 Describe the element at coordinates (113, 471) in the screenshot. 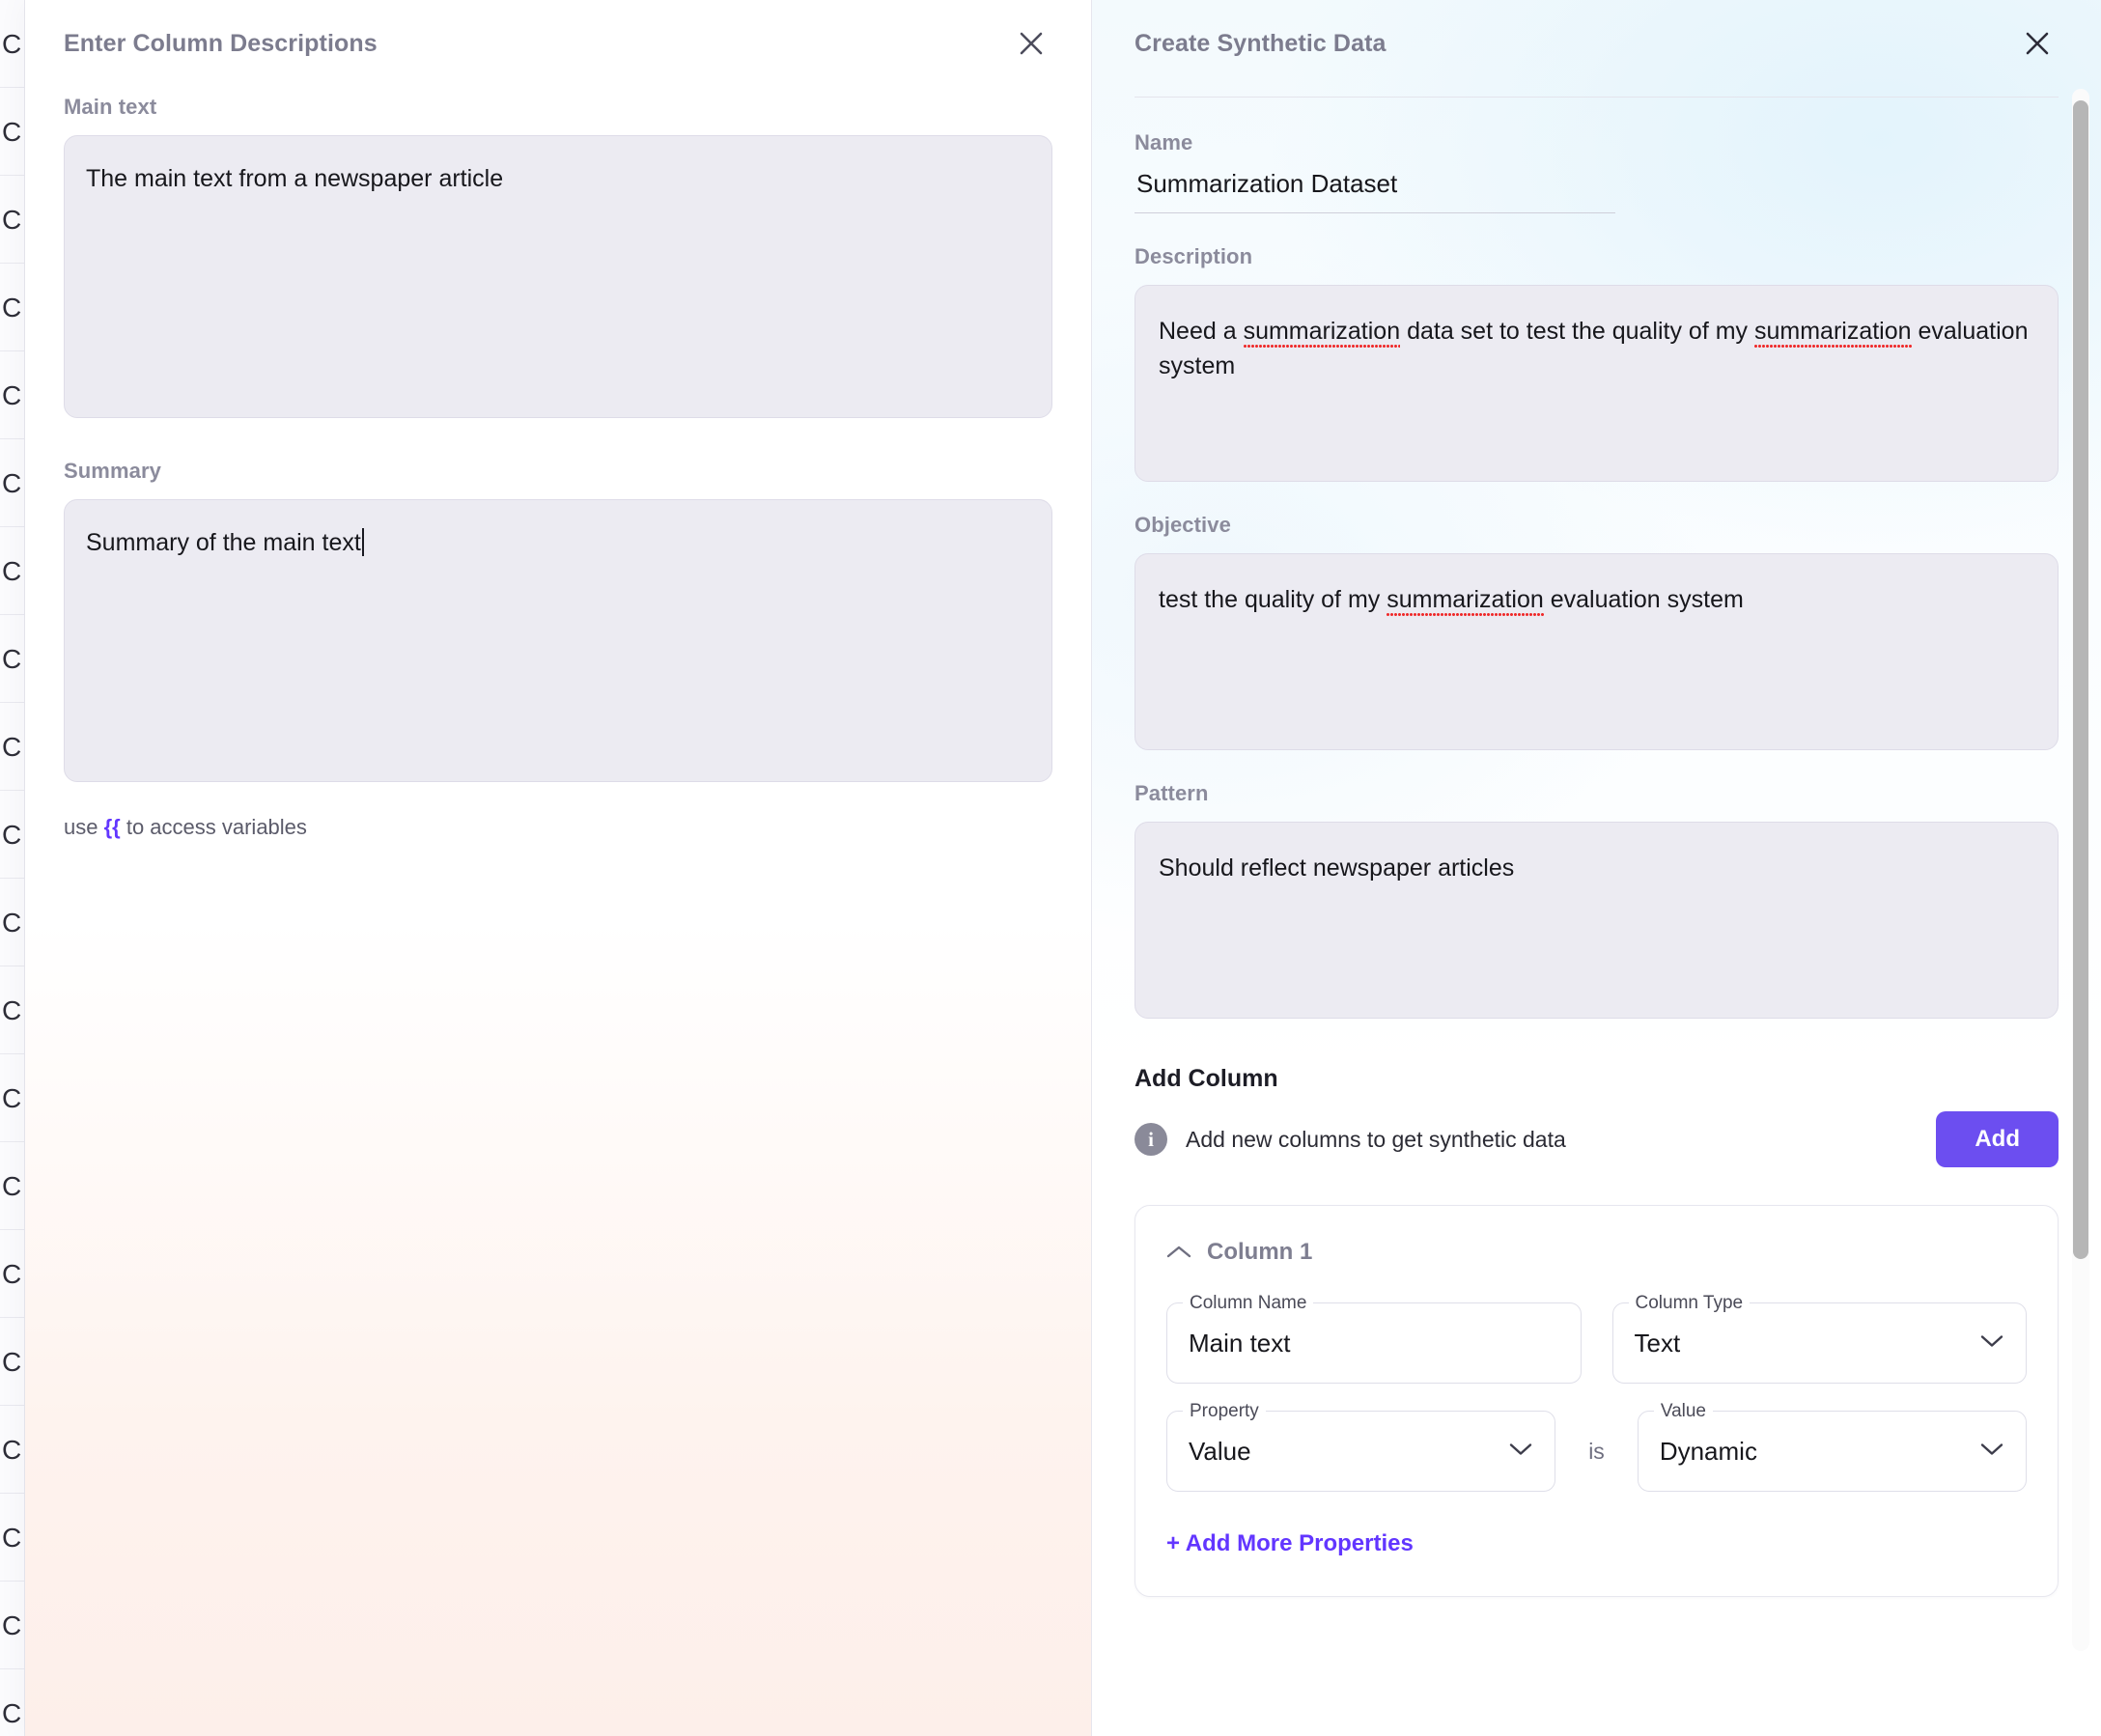

I see `summary-label: Summary` at that location.